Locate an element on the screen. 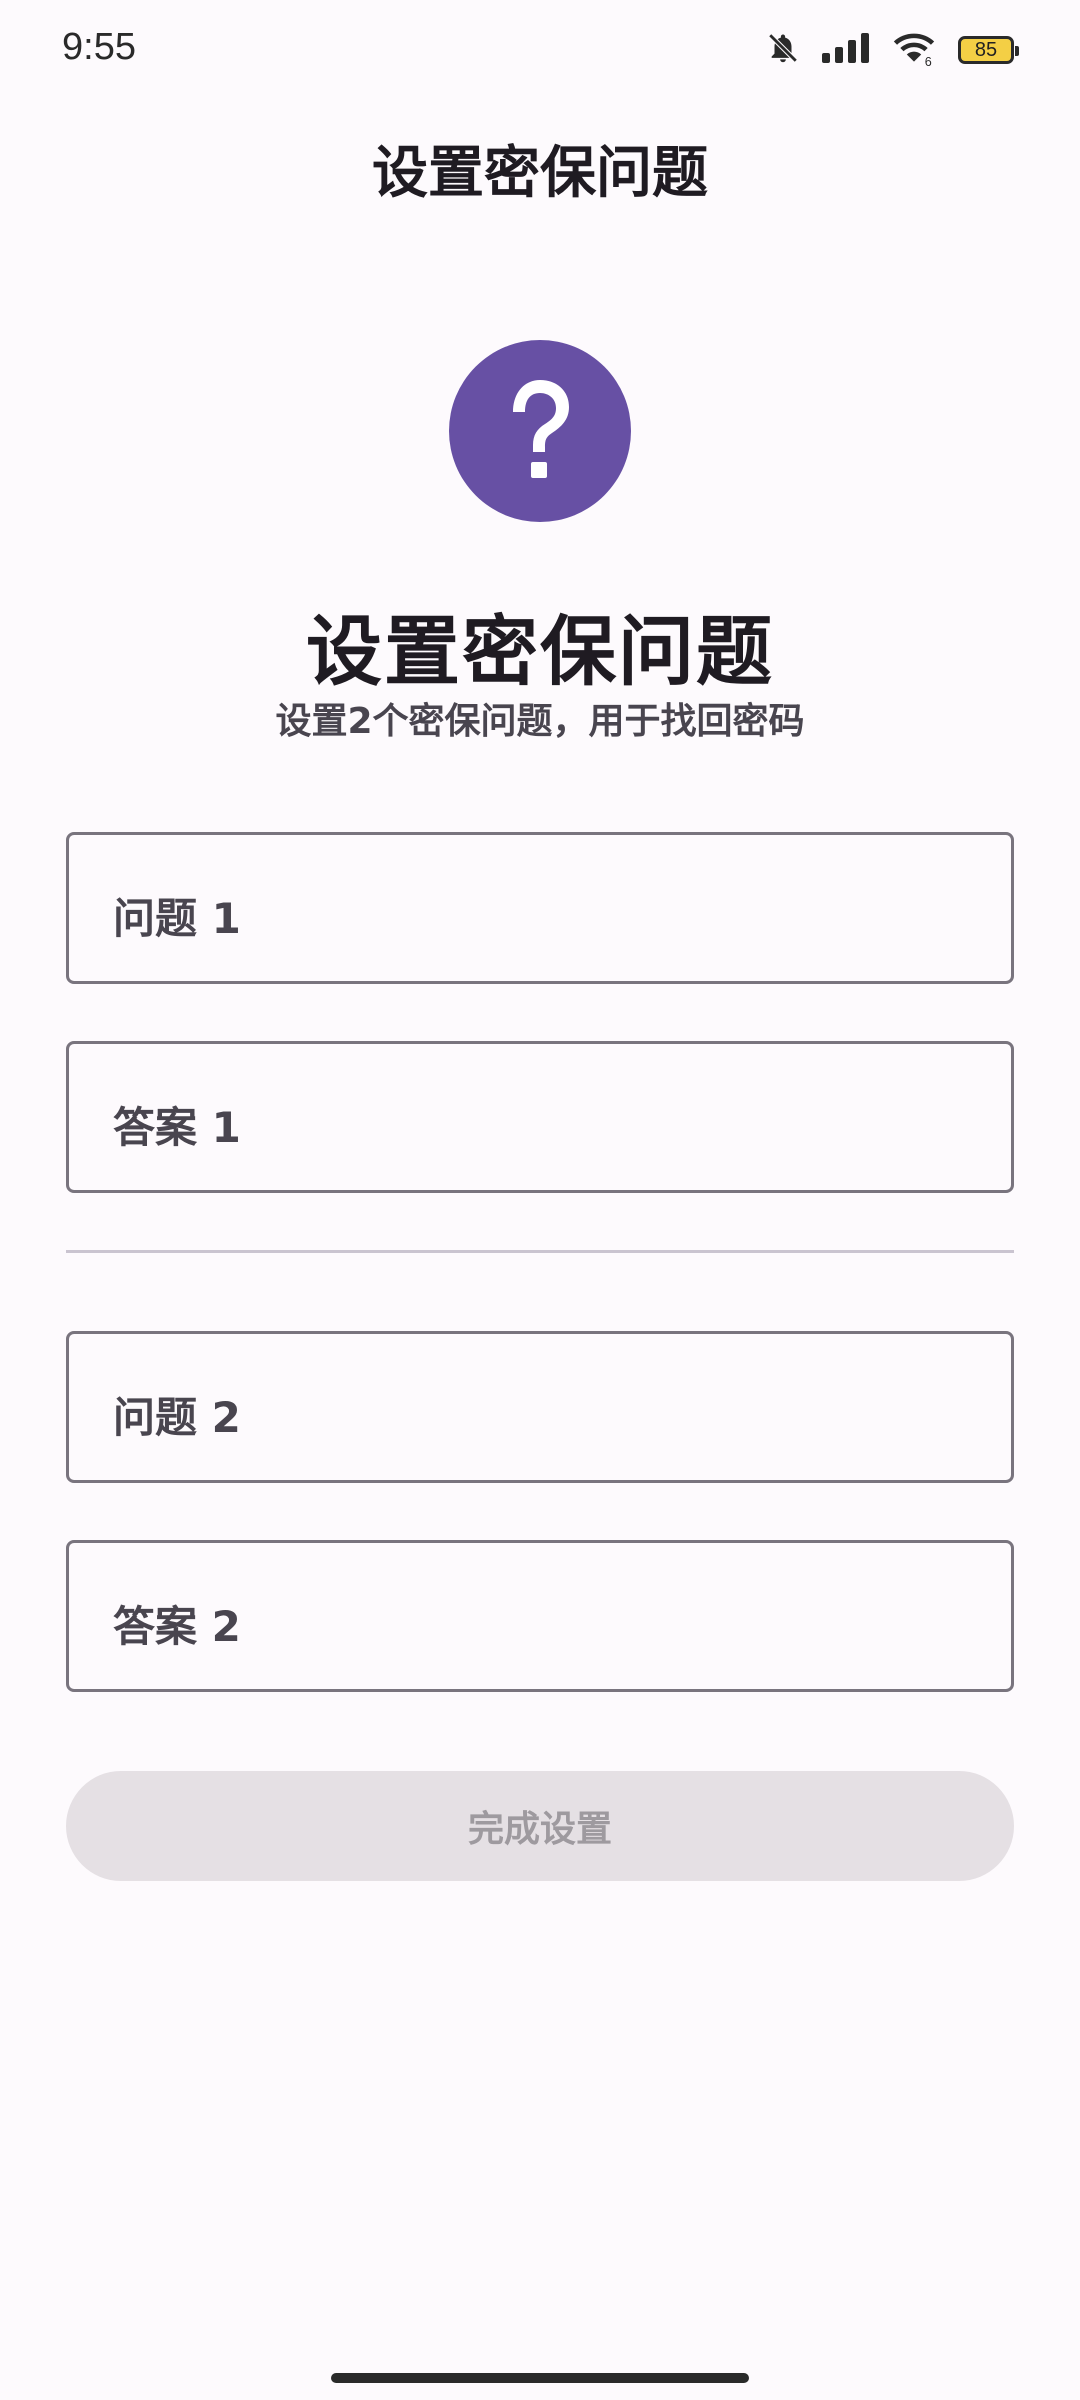 The height and width of the screenshot is (2400, 1080). status-icons: 6 85 is located at coordinates (892, 50).